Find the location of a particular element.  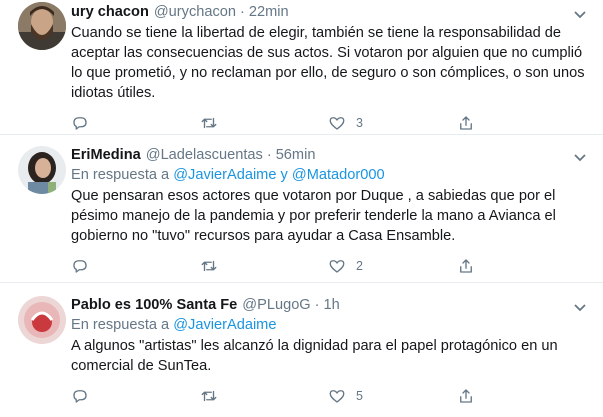

author-handle: @PLugoG is located at coordinates (276, 305).